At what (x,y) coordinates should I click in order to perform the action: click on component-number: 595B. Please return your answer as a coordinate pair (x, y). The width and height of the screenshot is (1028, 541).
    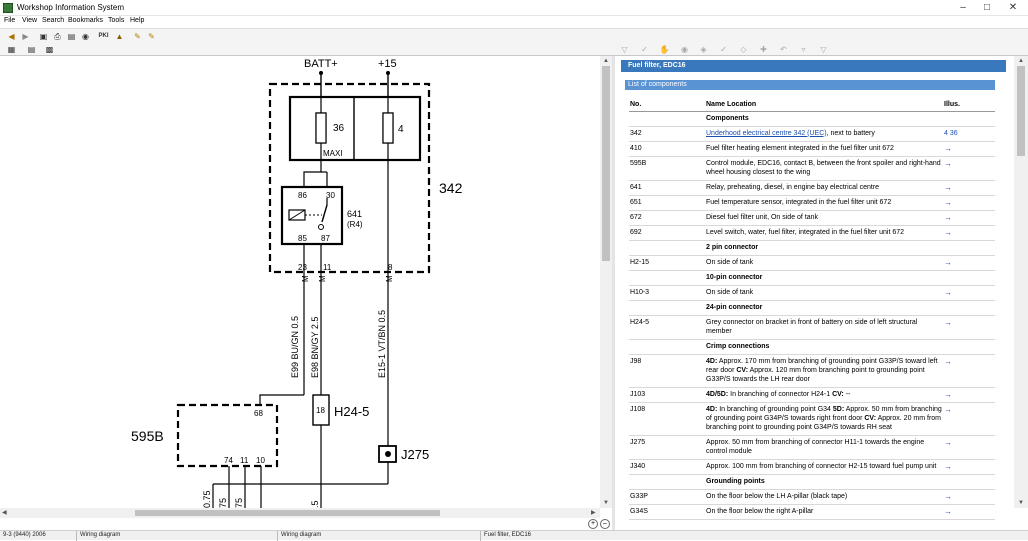
    Looking at the image, I should click on (667, 168).